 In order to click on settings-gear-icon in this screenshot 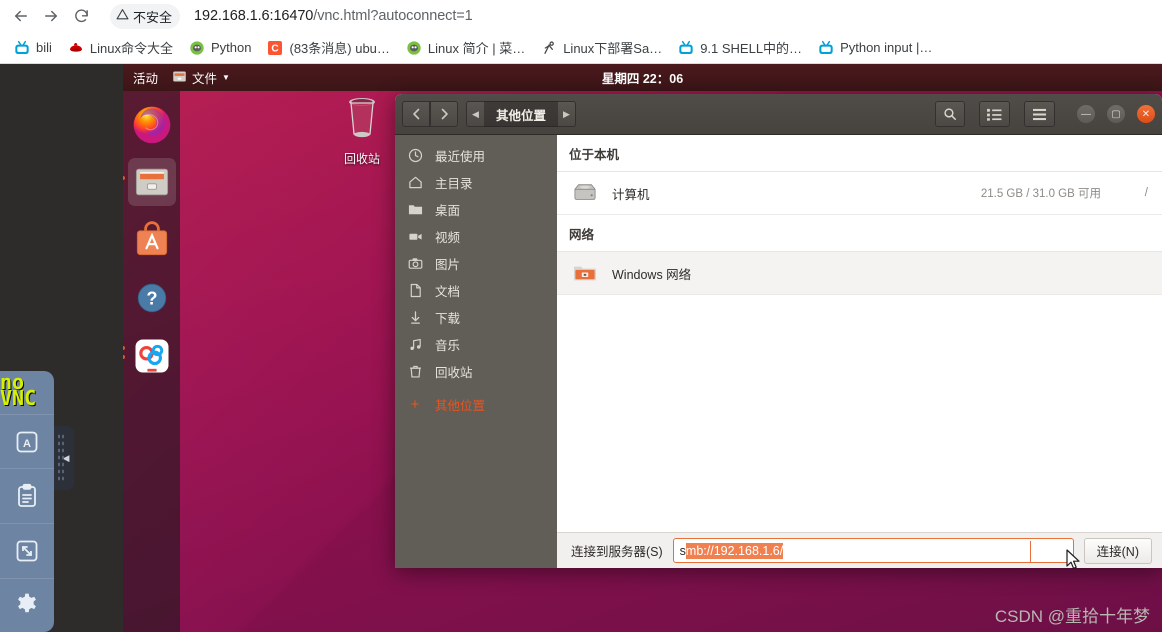, I will do `click(27, 604)`.